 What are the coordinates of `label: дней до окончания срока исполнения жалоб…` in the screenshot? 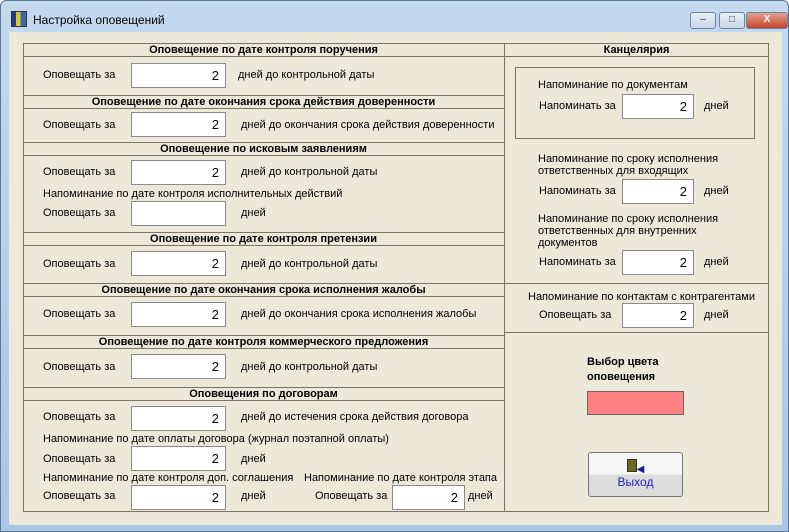 It's located at (359, 314).